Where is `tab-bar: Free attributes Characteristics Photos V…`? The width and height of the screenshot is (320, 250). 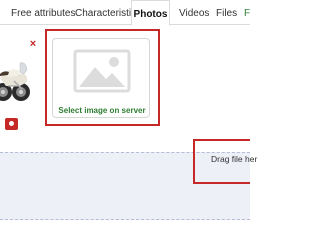
tab-bar: Free attributes Characteristics Photos V… is located at coordinates (125, 13).